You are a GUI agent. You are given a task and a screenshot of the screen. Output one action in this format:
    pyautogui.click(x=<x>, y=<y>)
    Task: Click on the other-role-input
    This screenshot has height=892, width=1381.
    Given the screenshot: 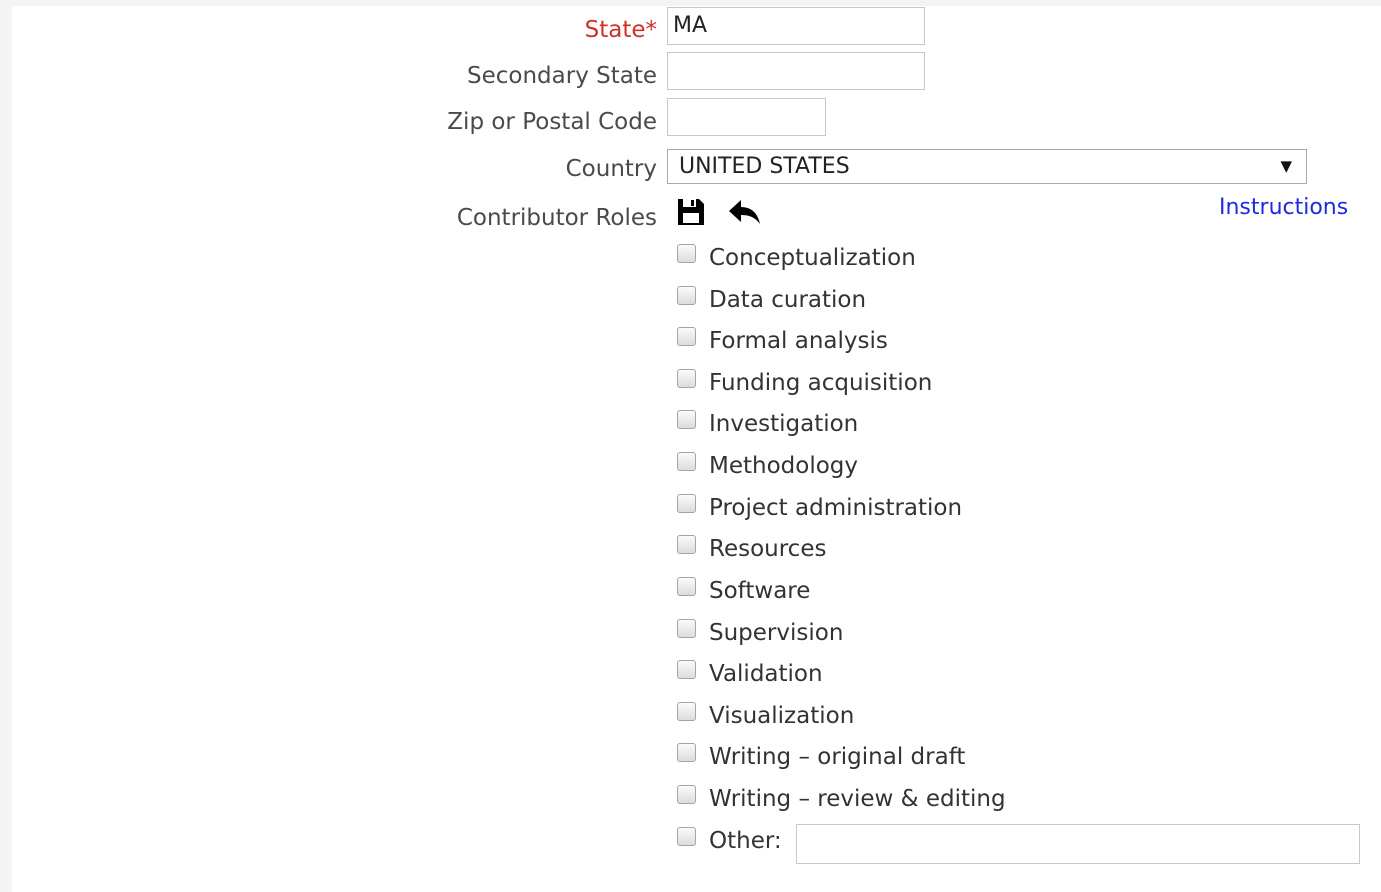 What is the action you would take?
    pyautogui.click(x=1078, y=844)
    